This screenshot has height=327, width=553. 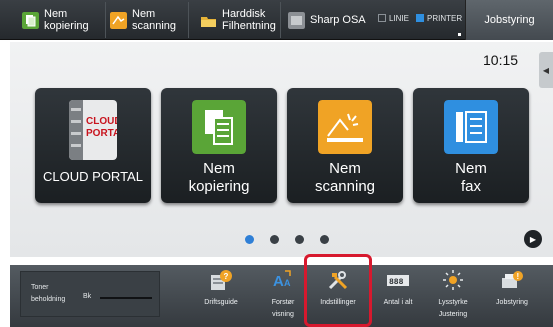 I want to click on side-panel-tab: ◀, so click(x=546, y=70).